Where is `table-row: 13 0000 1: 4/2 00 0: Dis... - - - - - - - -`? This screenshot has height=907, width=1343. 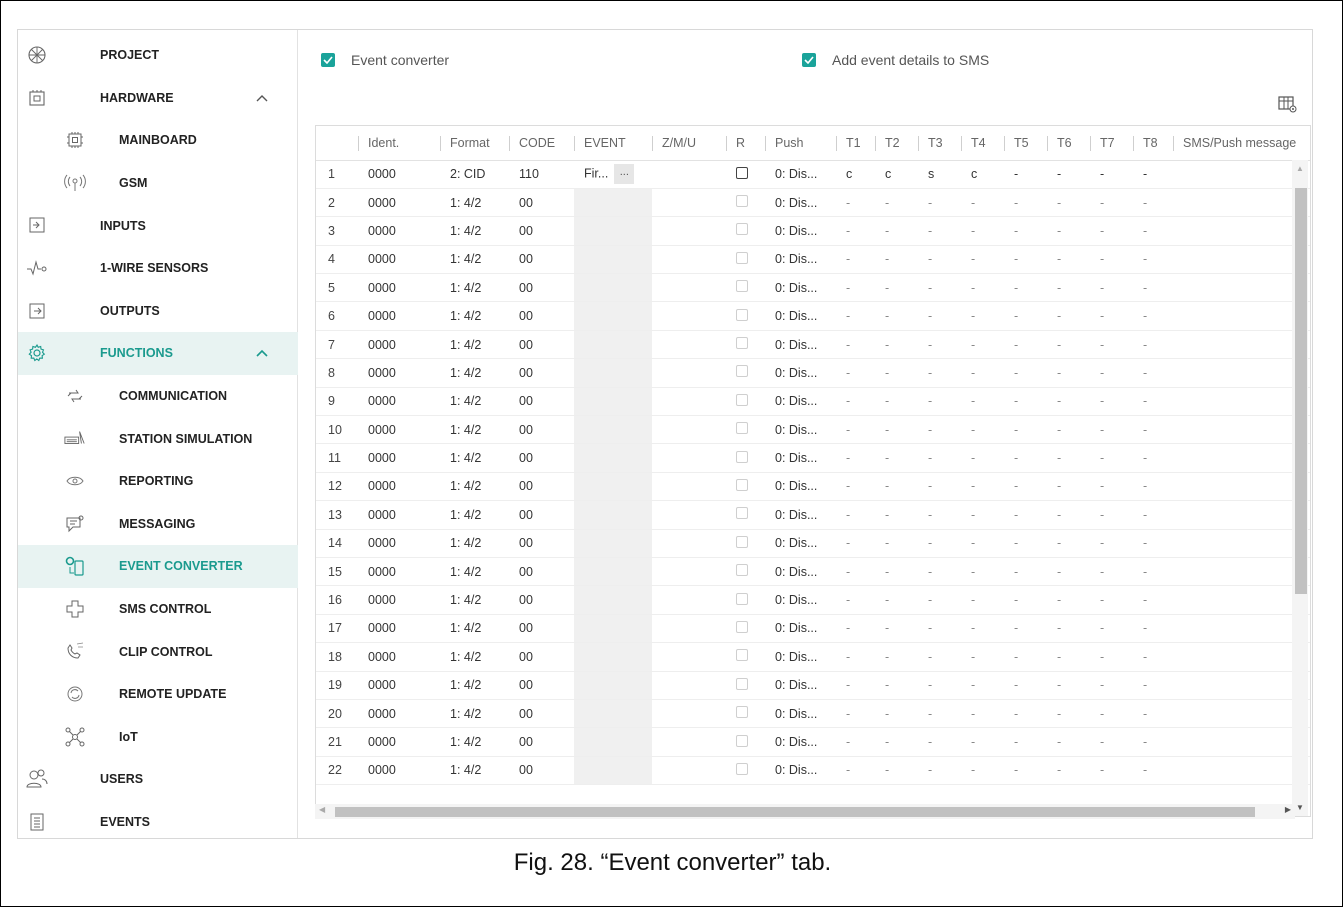
table-row: 13 0000 1: 4/2 00 0: Dis... - - - - - - - - is located at coordinates (813, 515).